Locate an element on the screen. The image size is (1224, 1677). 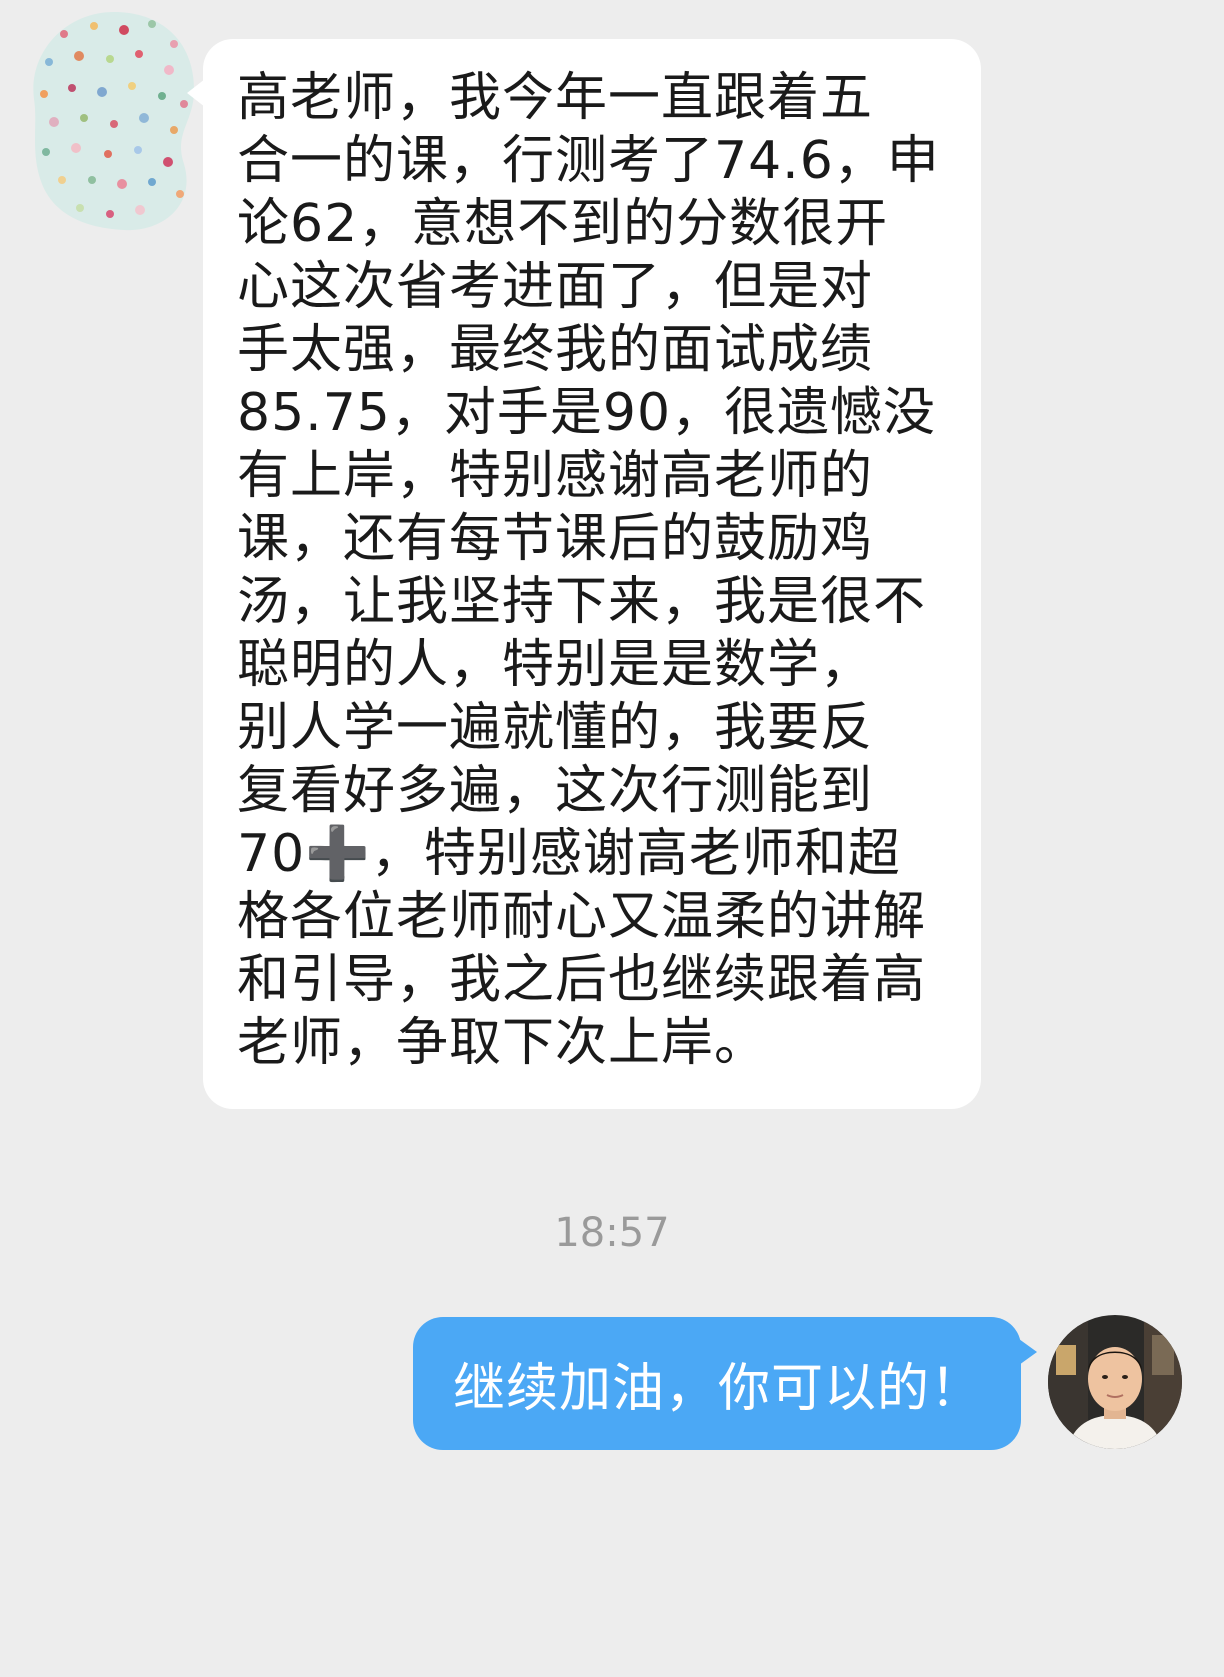
message-line: 论62，意想不到的分数很开 is located at coordinates (563, 224).